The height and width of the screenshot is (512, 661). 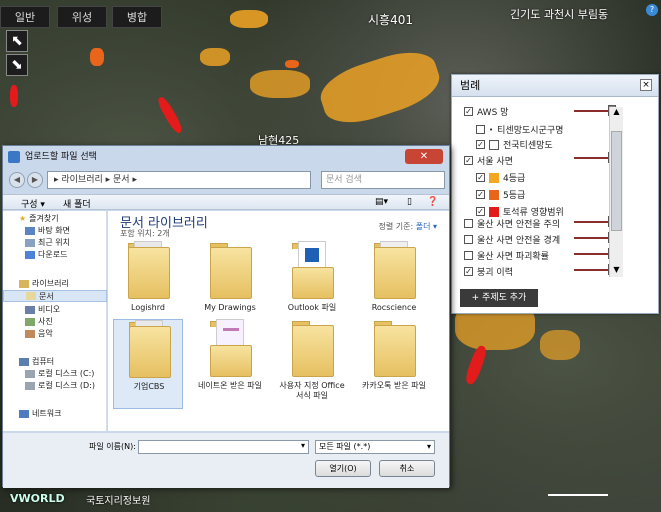 I want to click on new-folder-button: 새 폴더, so click(x=77, y=203).